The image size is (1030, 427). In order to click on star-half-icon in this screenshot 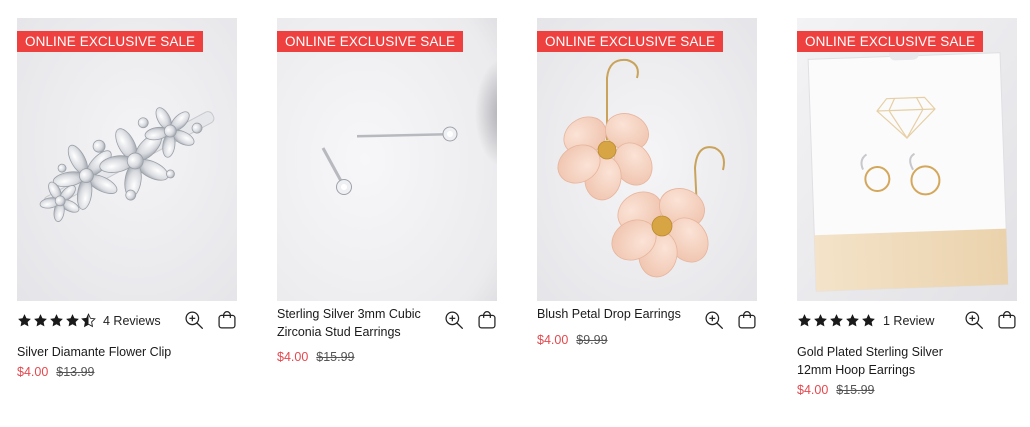, I will do `click(88, 320)`.